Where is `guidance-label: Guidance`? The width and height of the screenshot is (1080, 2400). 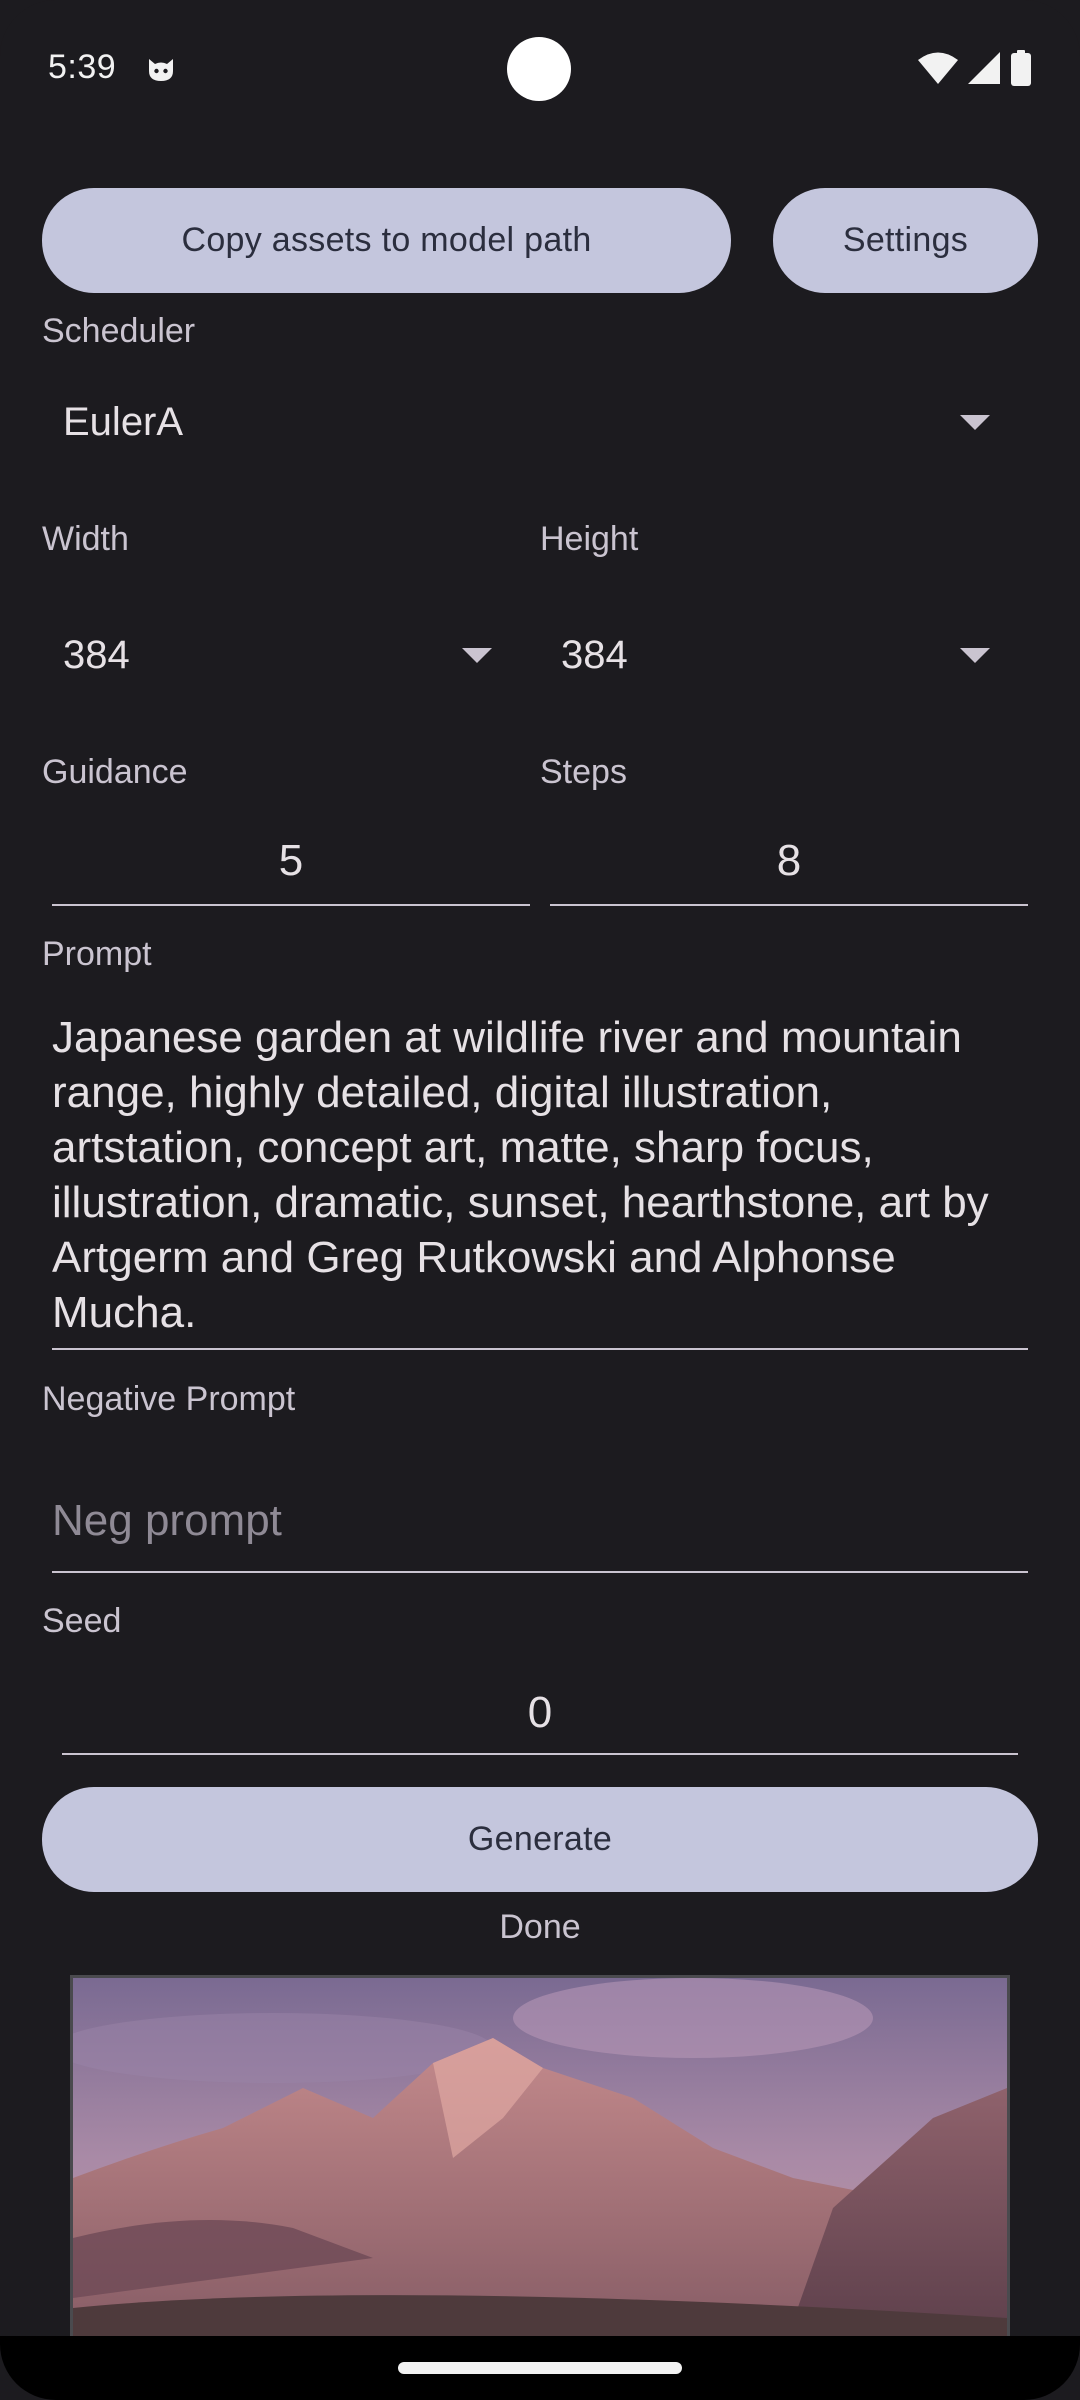
guidance-label: Guidance is located at coordinates (115, 772).